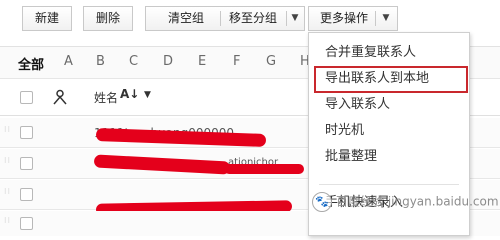  What do you see at coordinates (343, 18) in the screenshot?
I see `more-actions-label: 更多操作` at bounding box center [343, 18].